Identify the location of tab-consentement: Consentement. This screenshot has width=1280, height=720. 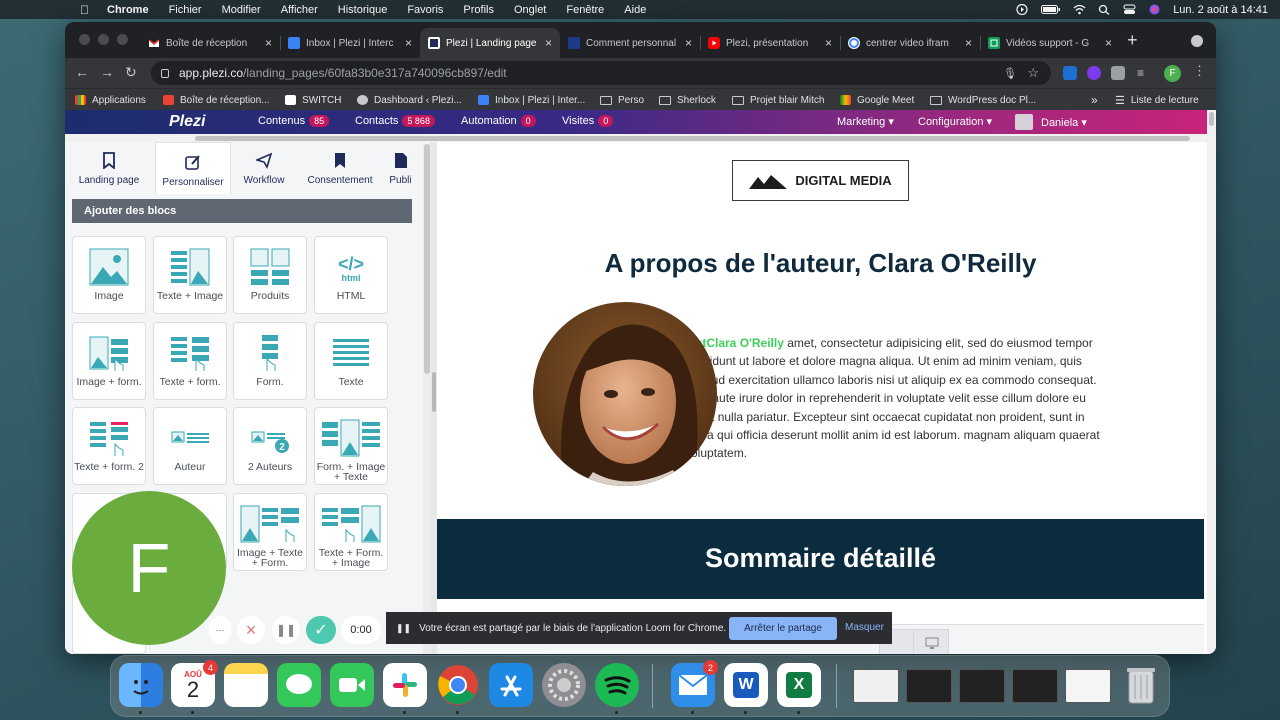
(340, 167).